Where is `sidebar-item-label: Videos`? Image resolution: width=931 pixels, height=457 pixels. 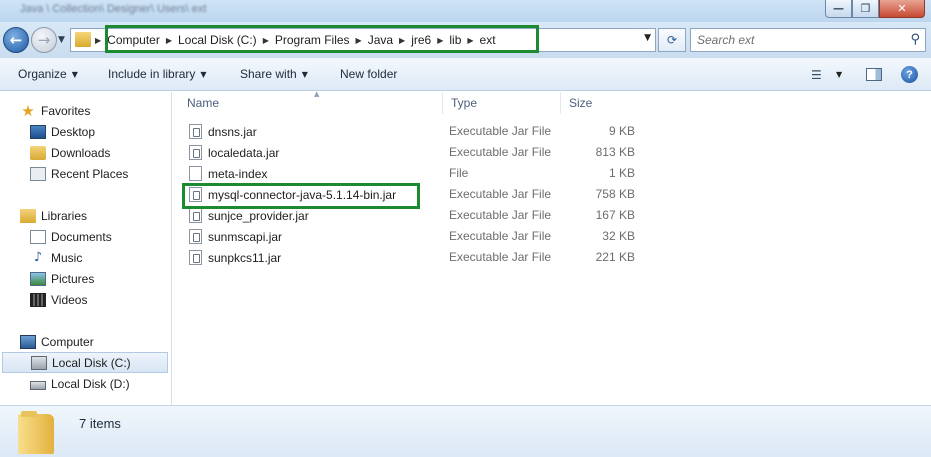
sidebar-item-label: Videos is located at coordinates (69, 299).